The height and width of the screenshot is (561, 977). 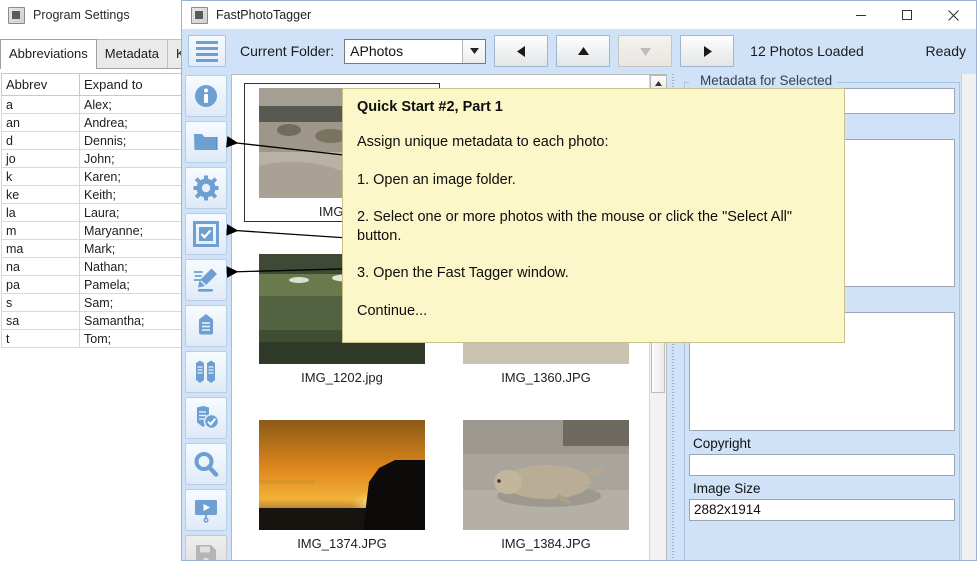 I want to click on tool-rail, so click(x=206, y=316).